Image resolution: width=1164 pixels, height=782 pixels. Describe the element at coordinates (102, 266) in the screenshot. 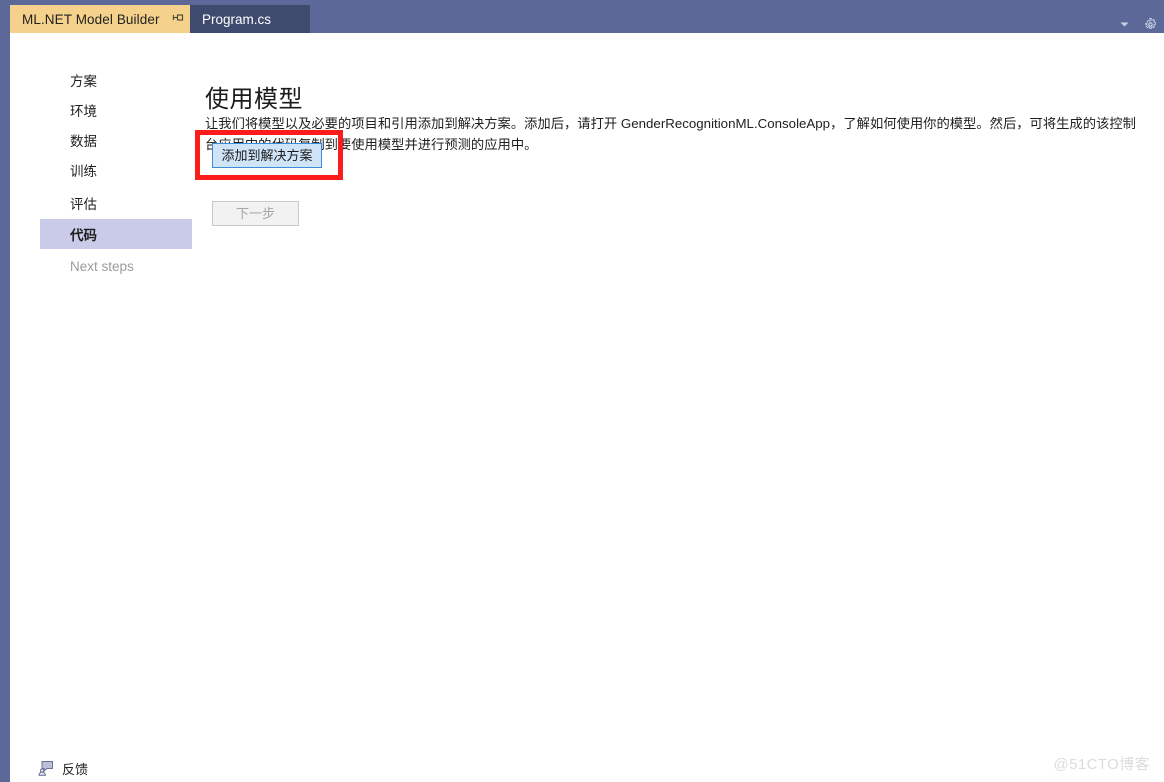

I see `sidebar-item-label: Next steps` at that location.